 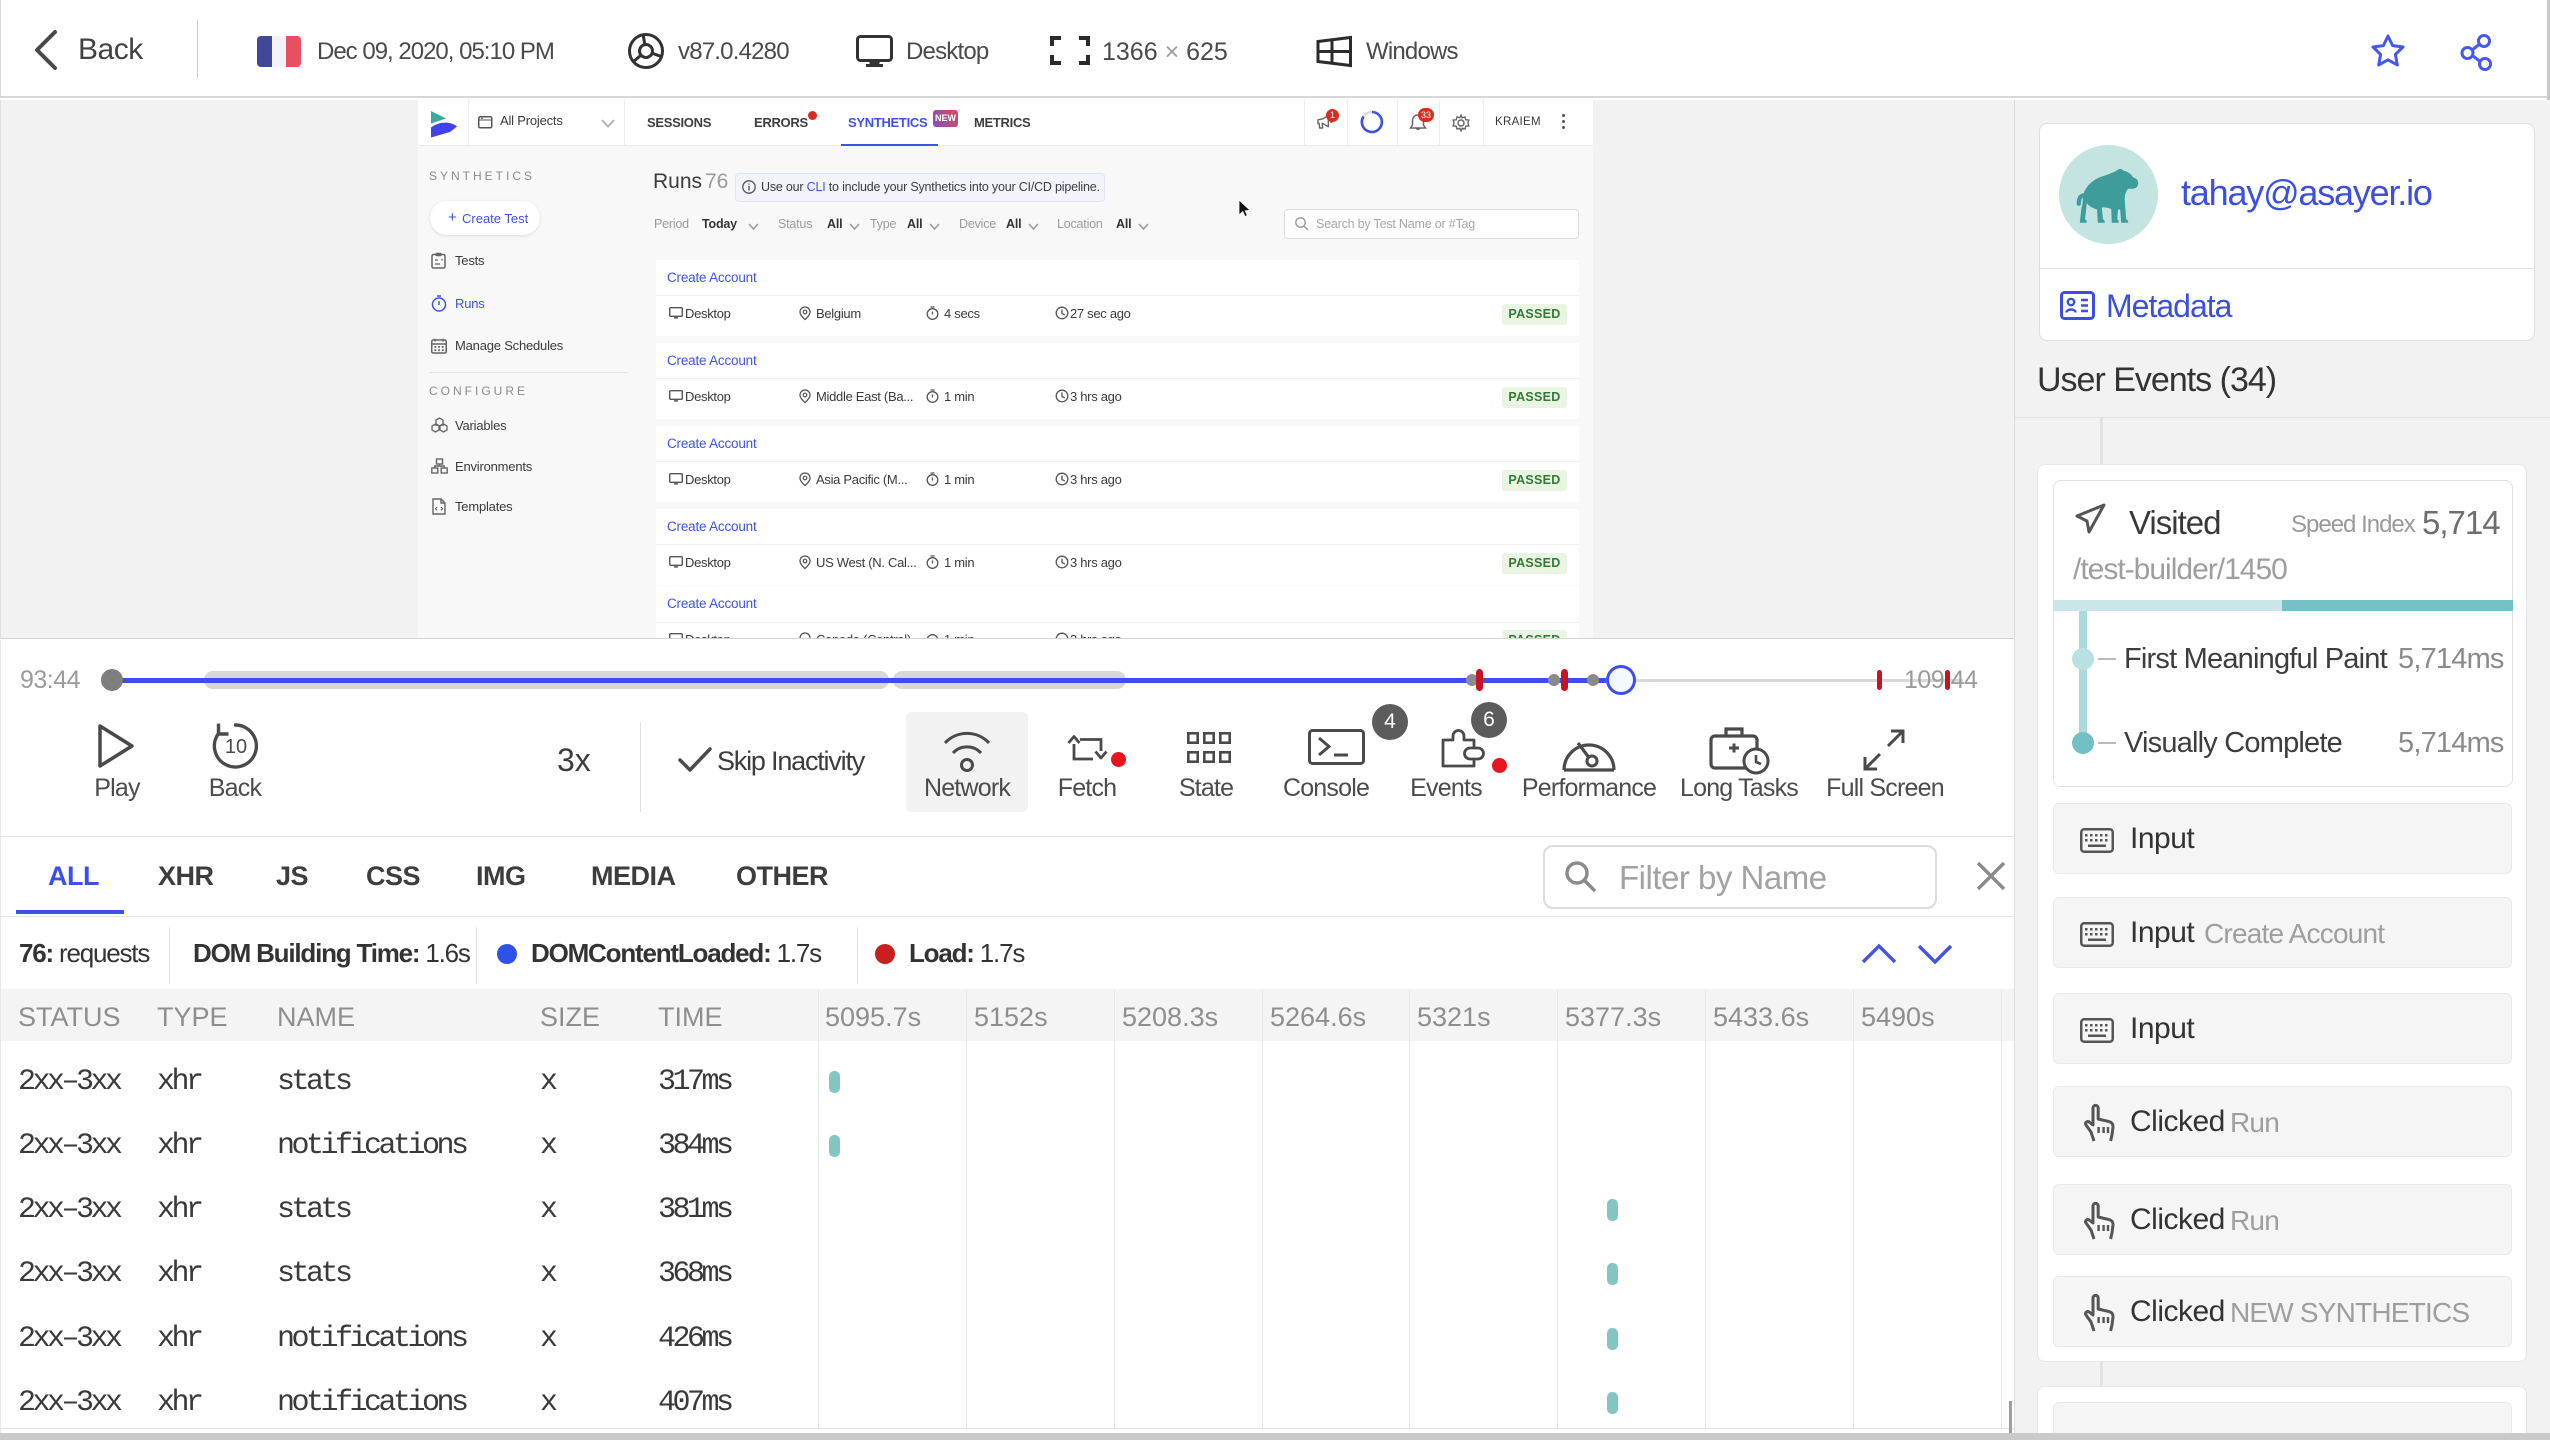 What do you see at coordinates (236, 747) in the screenshot?
I see `svg-text: 10` at bounding box center [236, 747].